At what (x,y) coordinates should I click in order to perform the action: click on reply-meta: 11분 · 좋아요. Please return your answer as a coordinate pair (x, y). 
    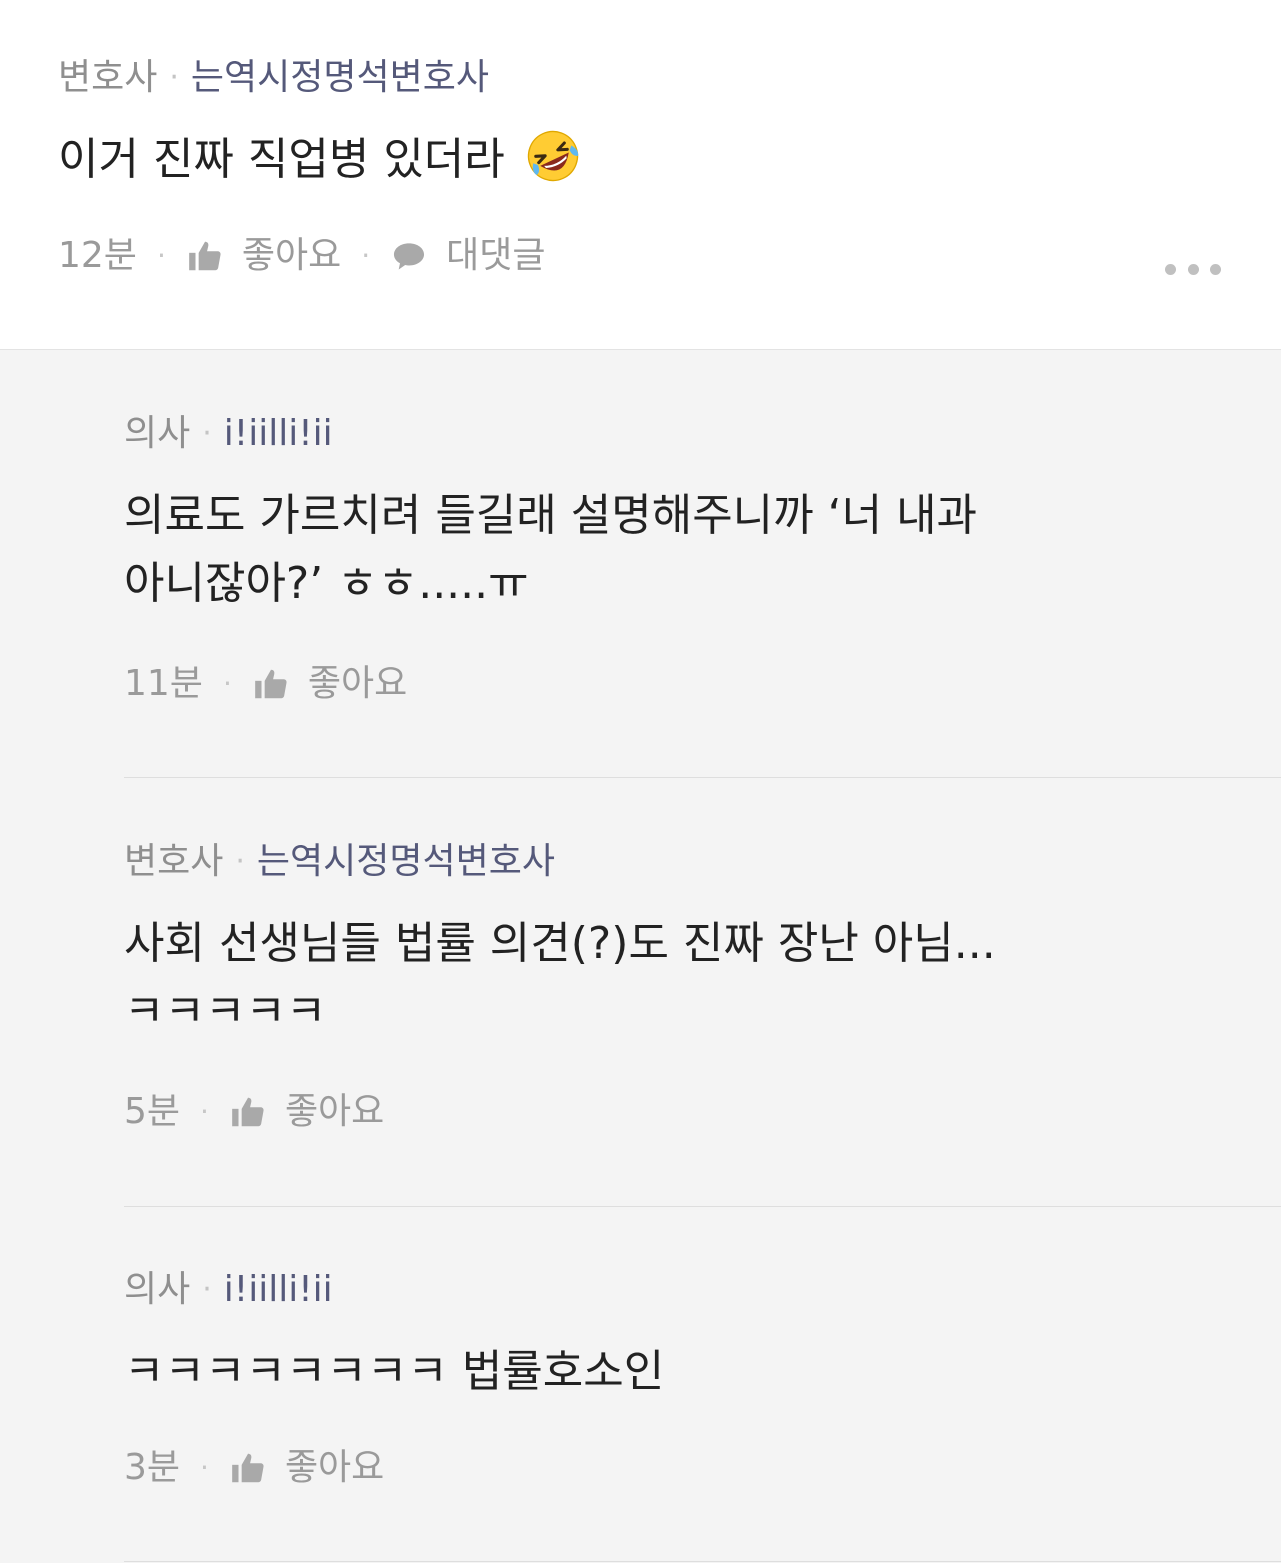
    Looking at the image, I should click on (265, 684).